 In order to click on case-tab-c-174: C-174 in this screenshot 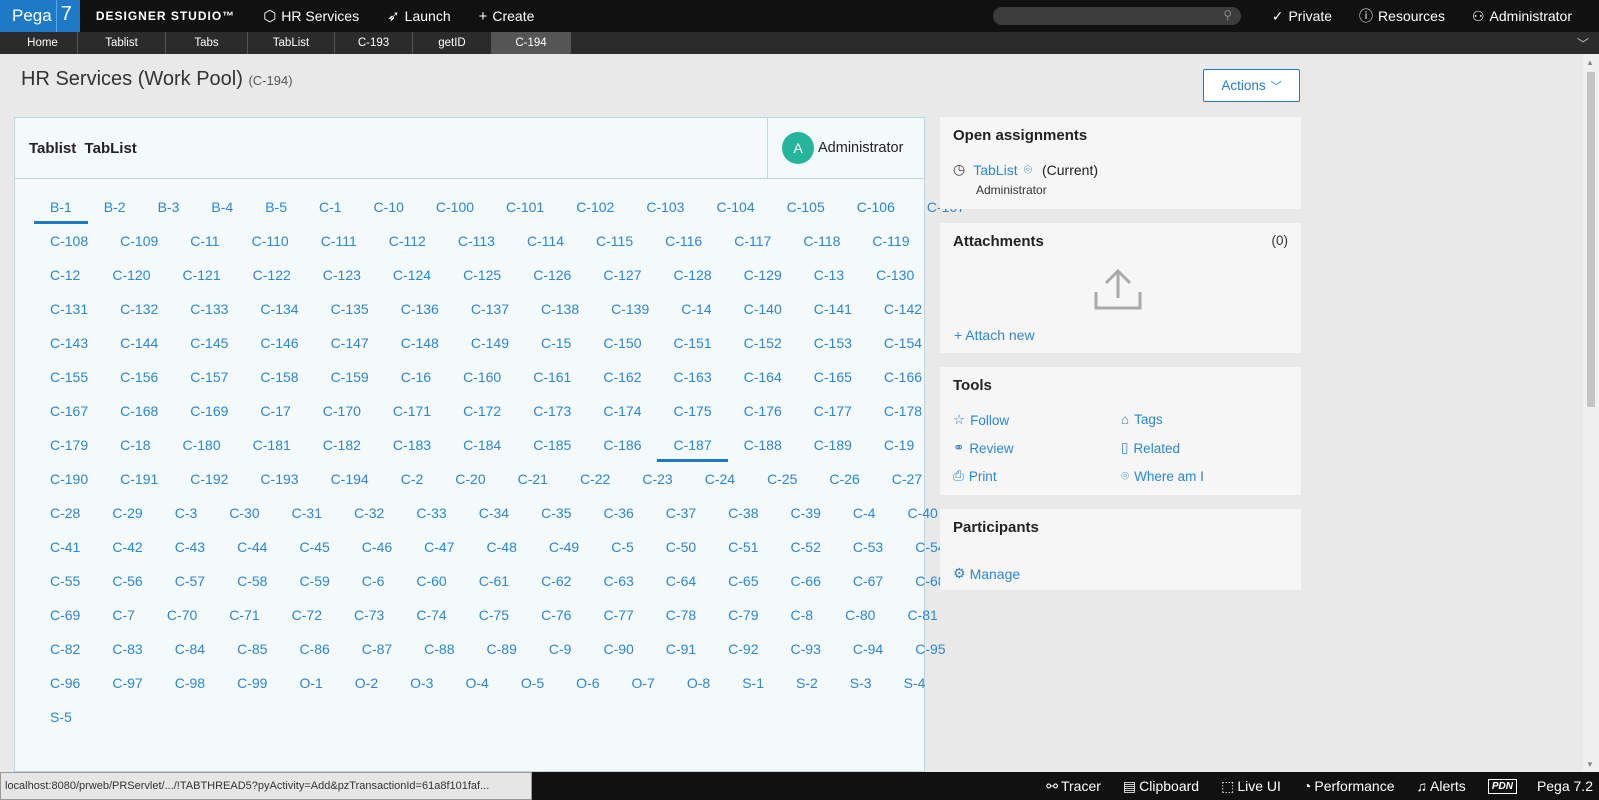, I will do `click(622, 411)`.